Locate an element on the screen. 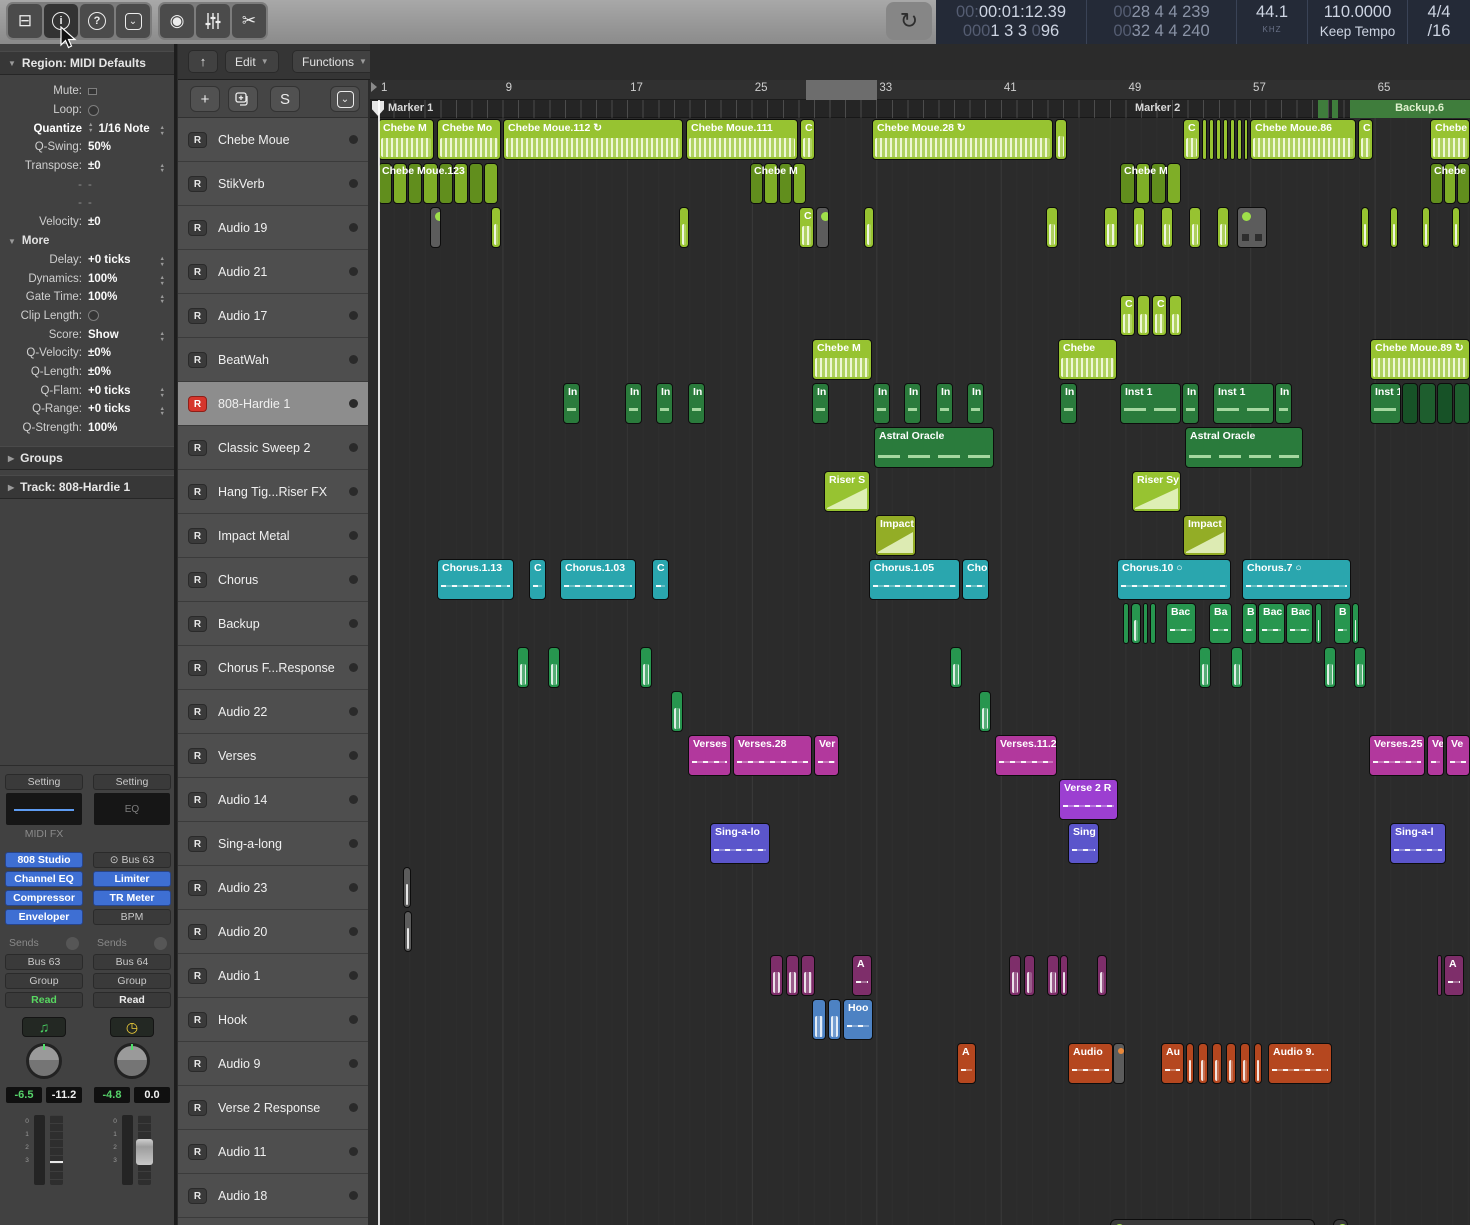 This screenshot has height=1225, width=1470. region-in: In is located at coordinates (1283, 403).